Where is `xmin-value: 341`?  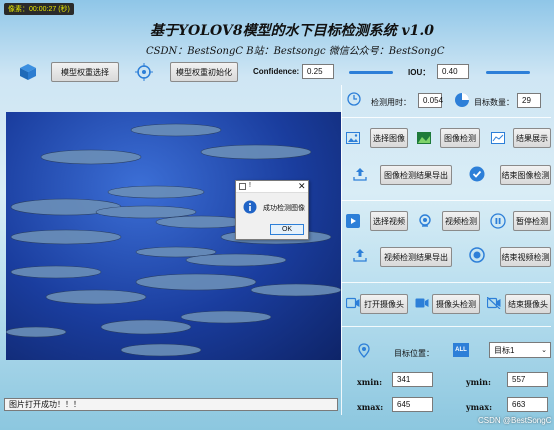 xmin-value: 341 is located at coordinates (412, 379).